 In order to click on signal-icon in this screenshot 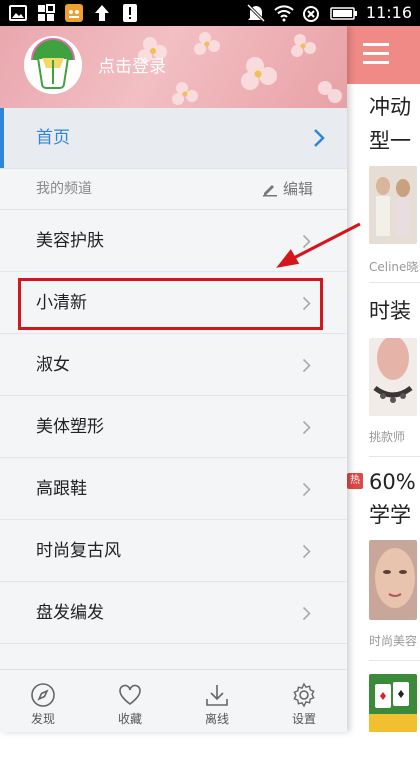, I will do `click(310, 14)`.